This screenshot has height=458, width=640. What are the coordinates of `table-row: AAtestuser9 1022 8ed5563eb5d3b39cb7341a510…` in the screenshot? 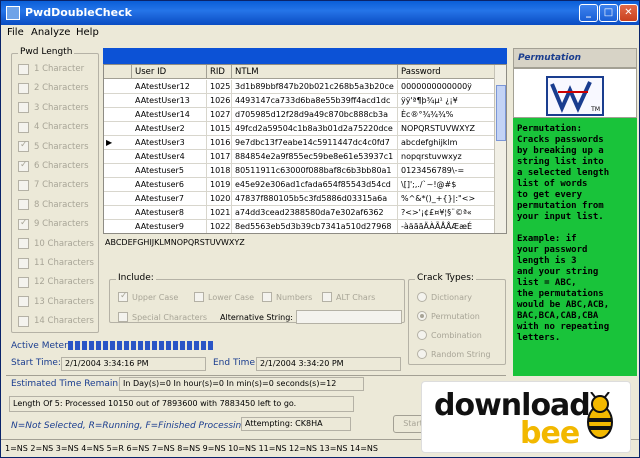 It's located at (305, 226).